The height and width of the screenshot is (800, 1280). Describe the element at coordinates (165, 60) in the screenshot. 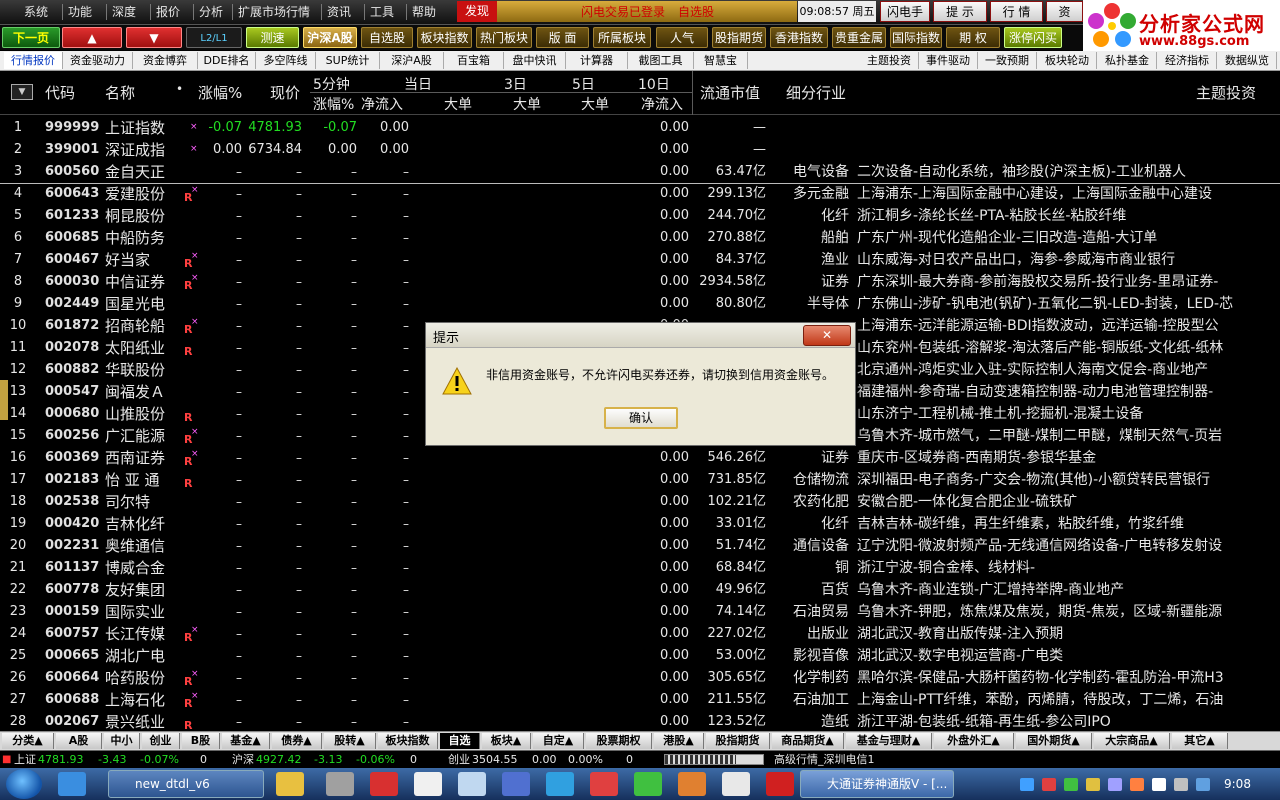

I see `subtab: 资金博弈` at that location.